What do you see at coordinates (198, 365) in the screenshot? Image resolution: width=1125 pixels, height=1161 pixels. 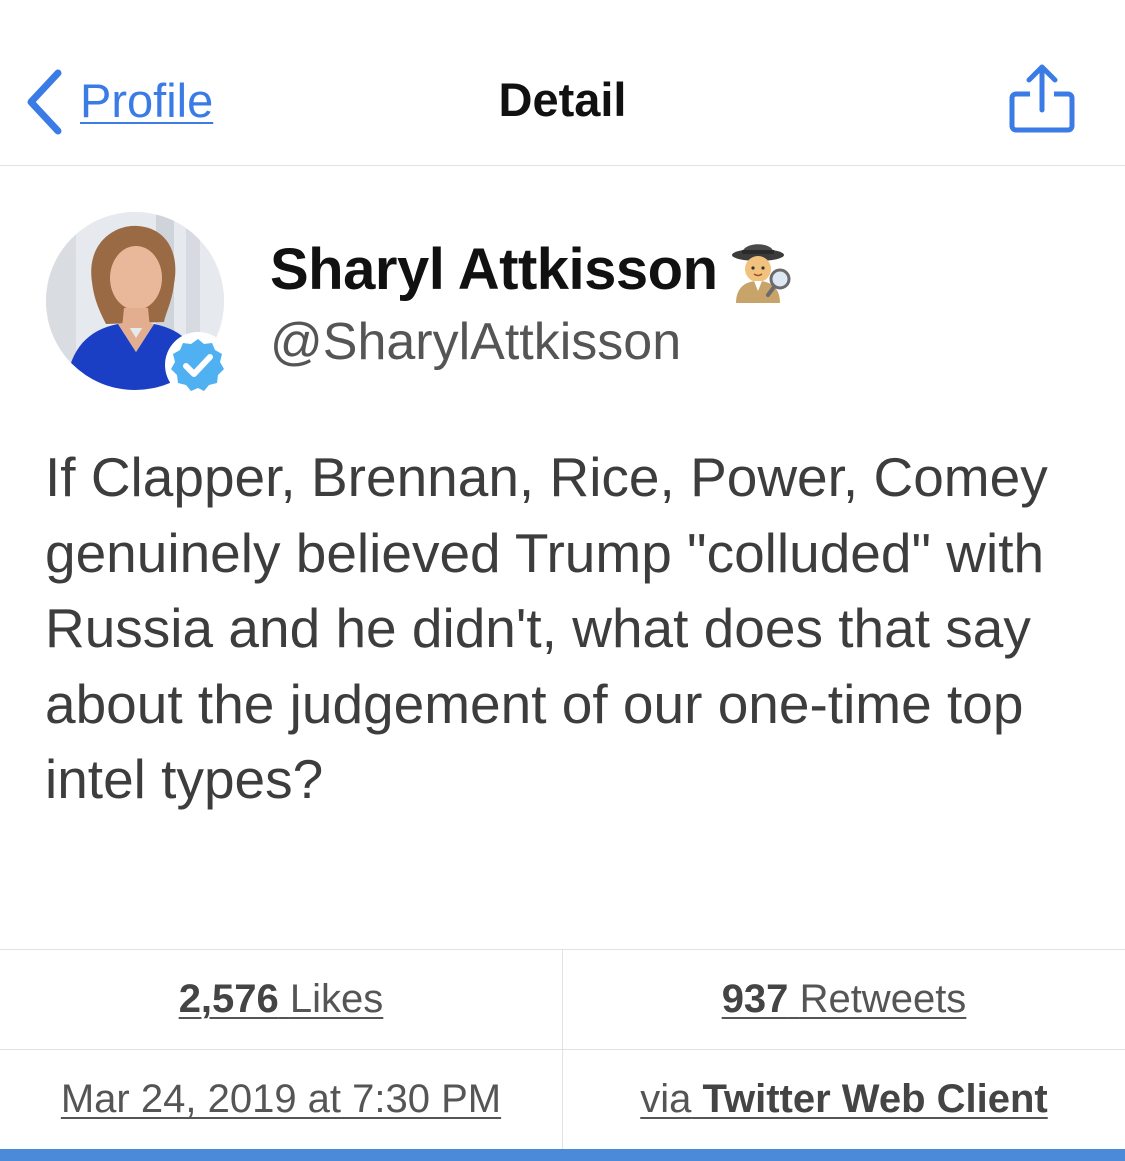 I see `verified-badge-icon` at bounding box center [198, 365].